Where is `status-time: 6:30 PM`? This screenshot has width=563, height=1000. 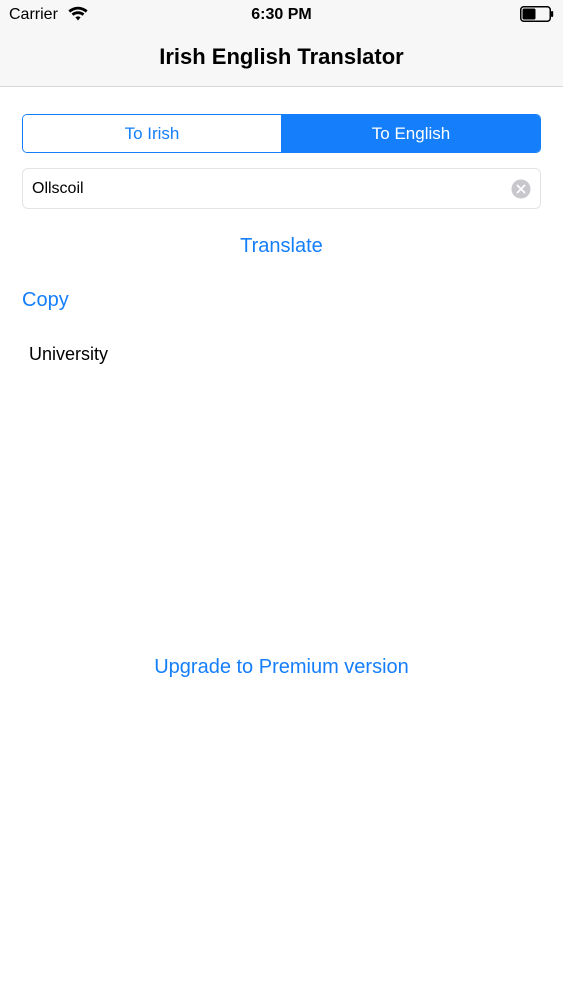 status-time: 6:30 PM is located at coordinates (281, 14).